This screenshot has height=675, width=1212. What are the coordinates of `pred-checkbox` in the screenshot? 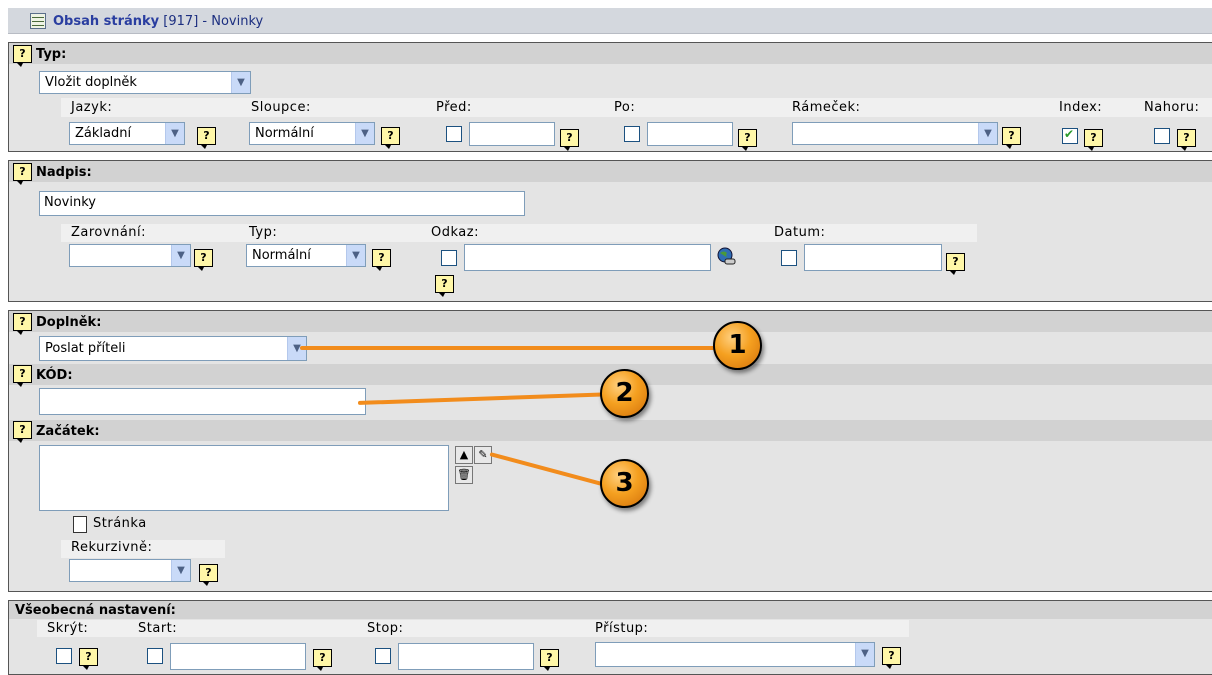 It's located at (454, 134).